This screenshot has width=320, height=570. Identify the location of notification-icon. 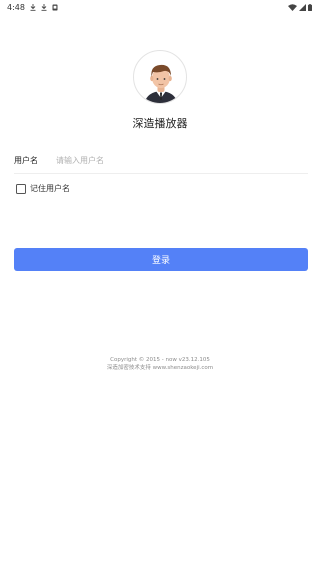
(55, 7).